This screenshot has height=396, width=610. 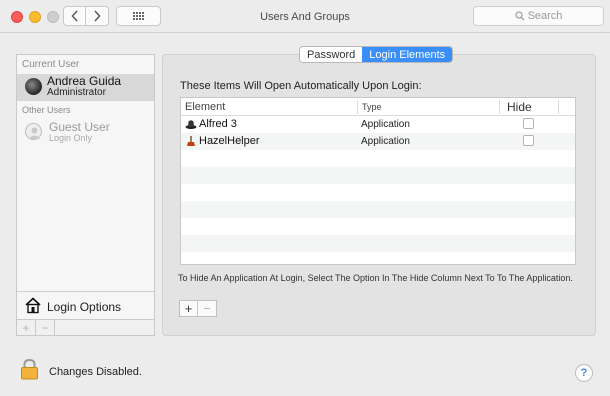 I want to click on item-element: HazelHelper, so click(x=222, y=141).